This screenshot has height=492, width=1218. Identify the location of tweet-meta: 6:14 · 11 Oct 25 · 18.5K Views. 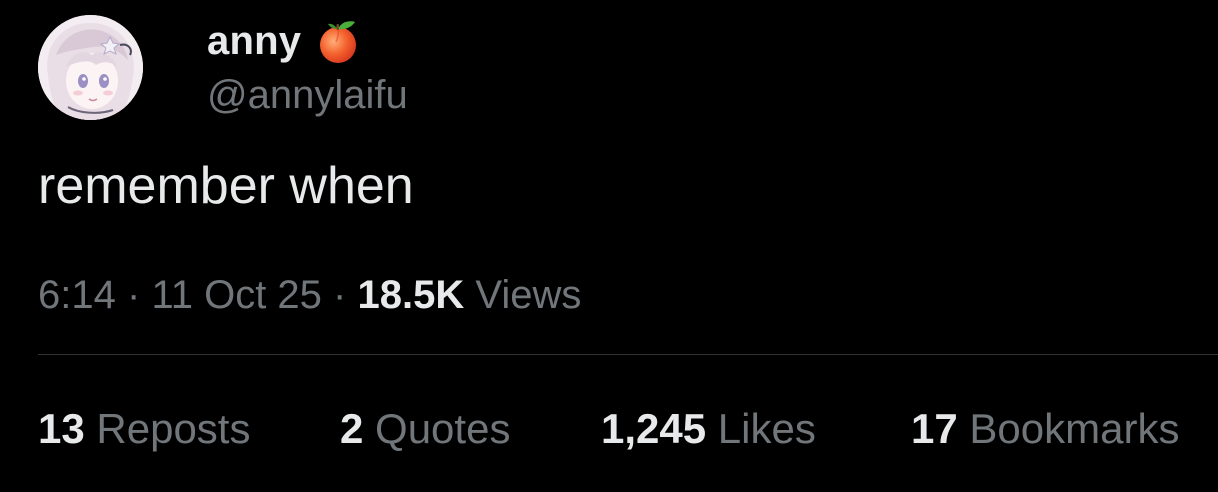
(309, 295).